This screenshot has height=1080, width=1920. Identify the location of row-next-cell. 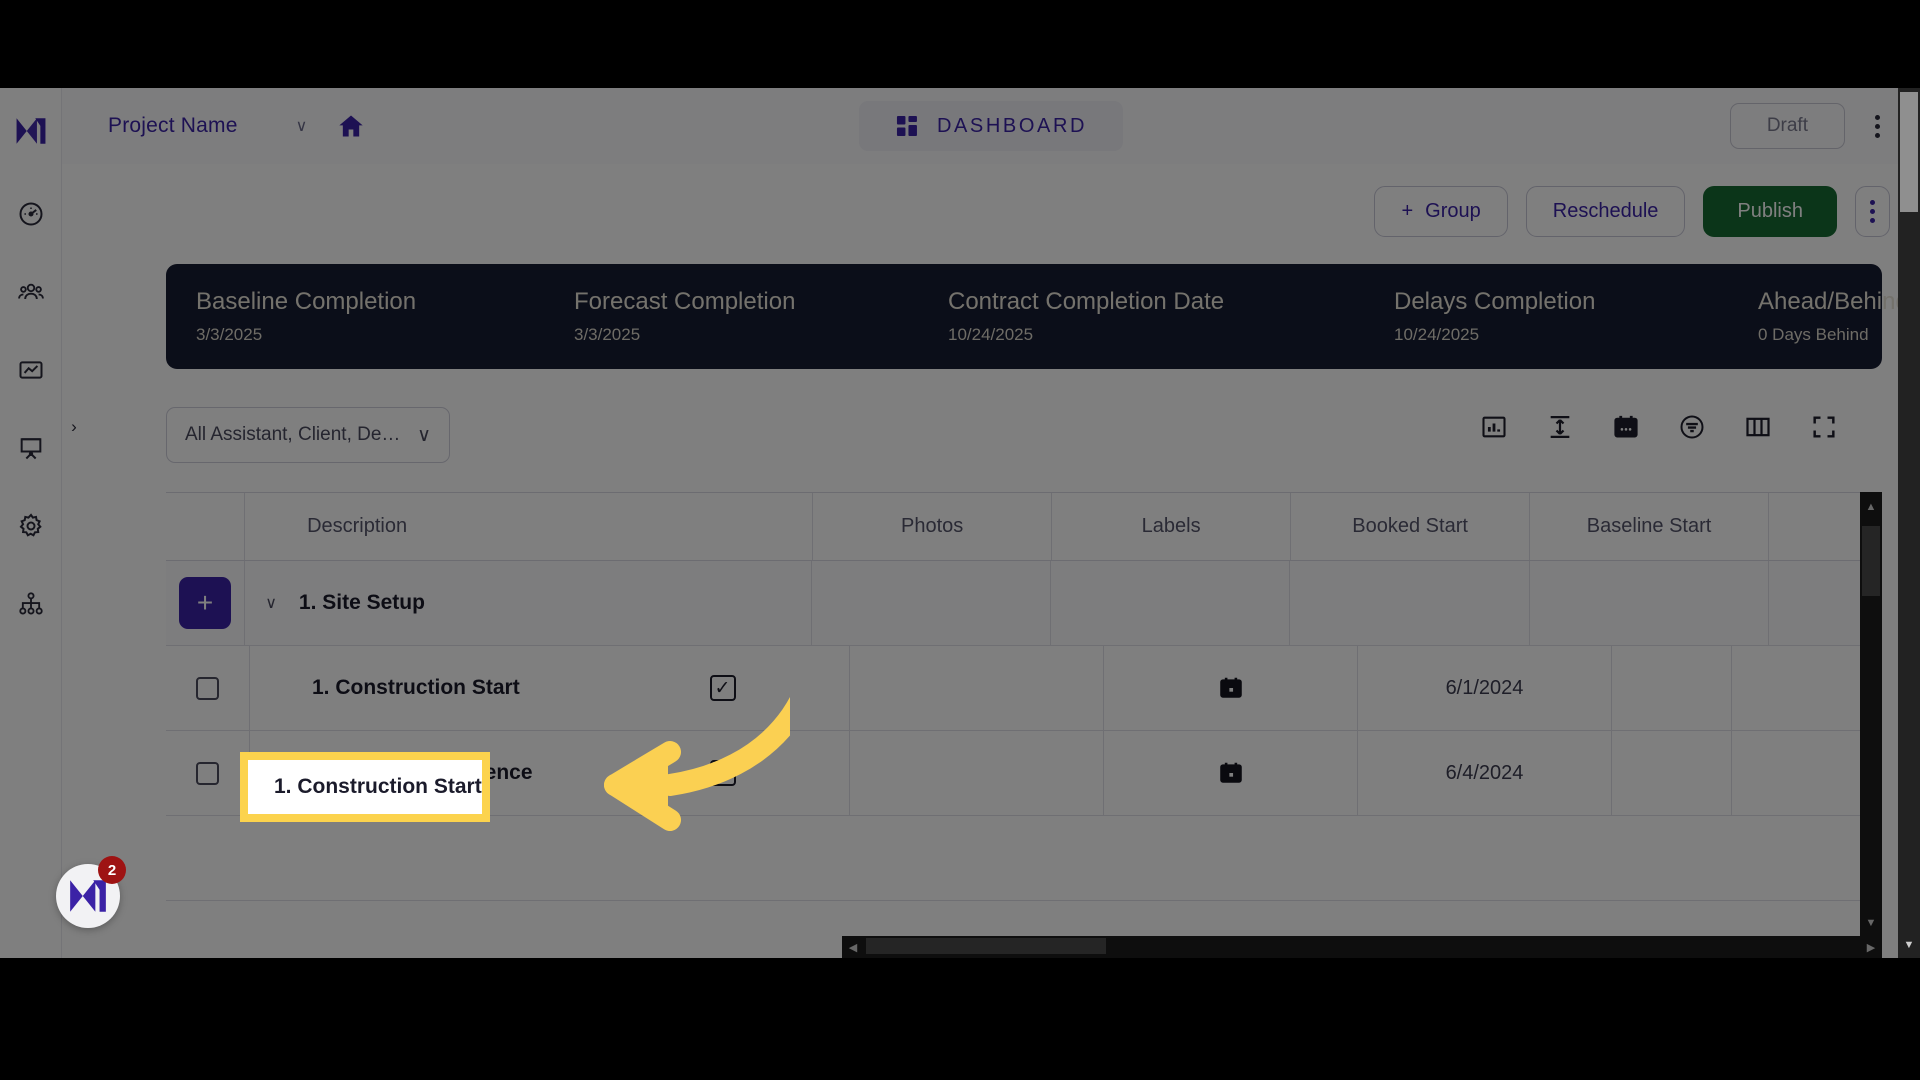
(1672, 773).